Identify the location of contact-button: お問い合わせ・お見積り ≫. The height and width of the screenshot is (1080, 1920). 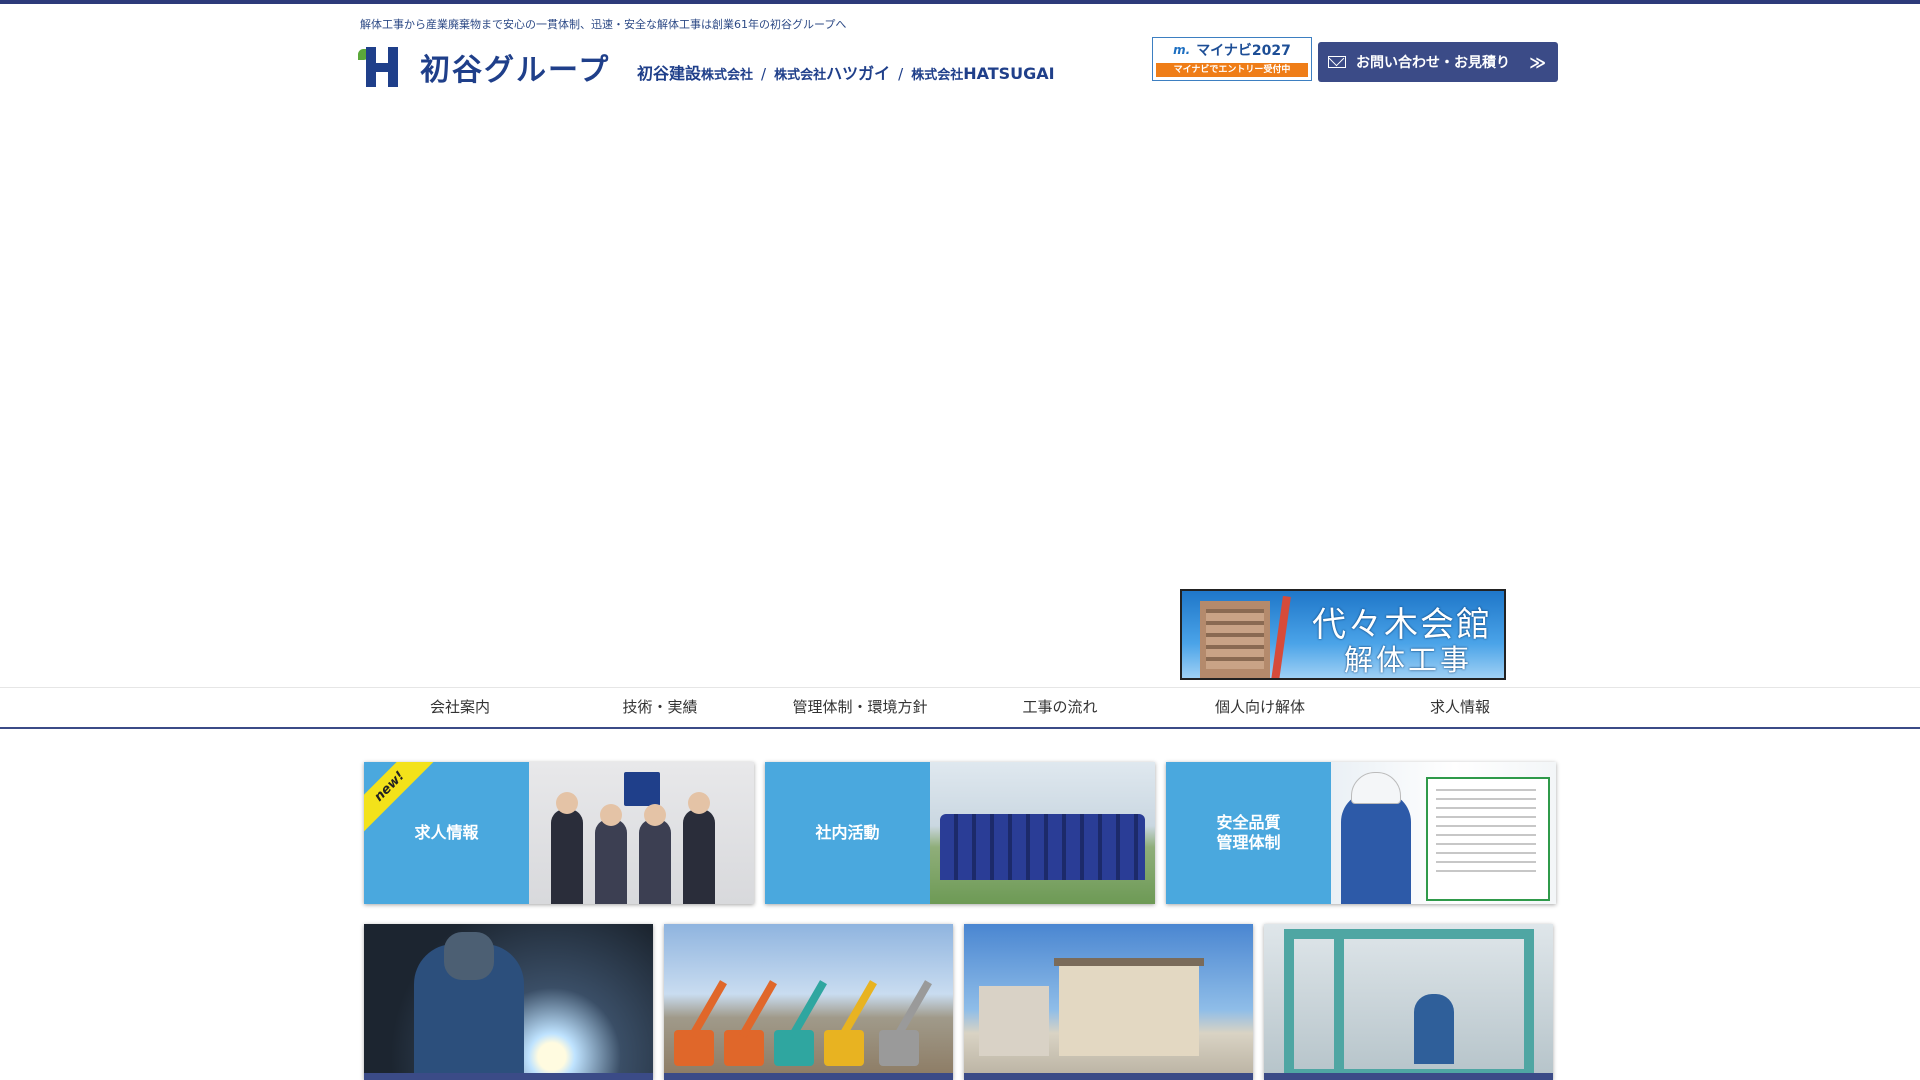
(1438, 62).